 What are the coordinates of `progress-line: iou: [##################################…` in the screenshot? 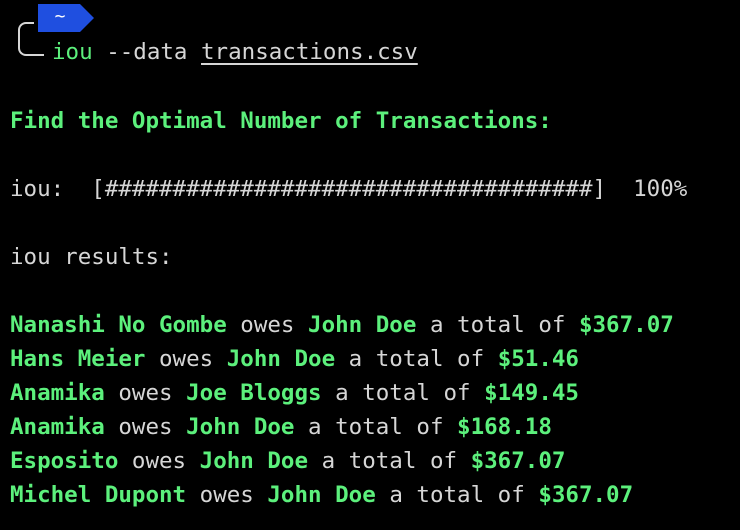 It's located at (348, 189).